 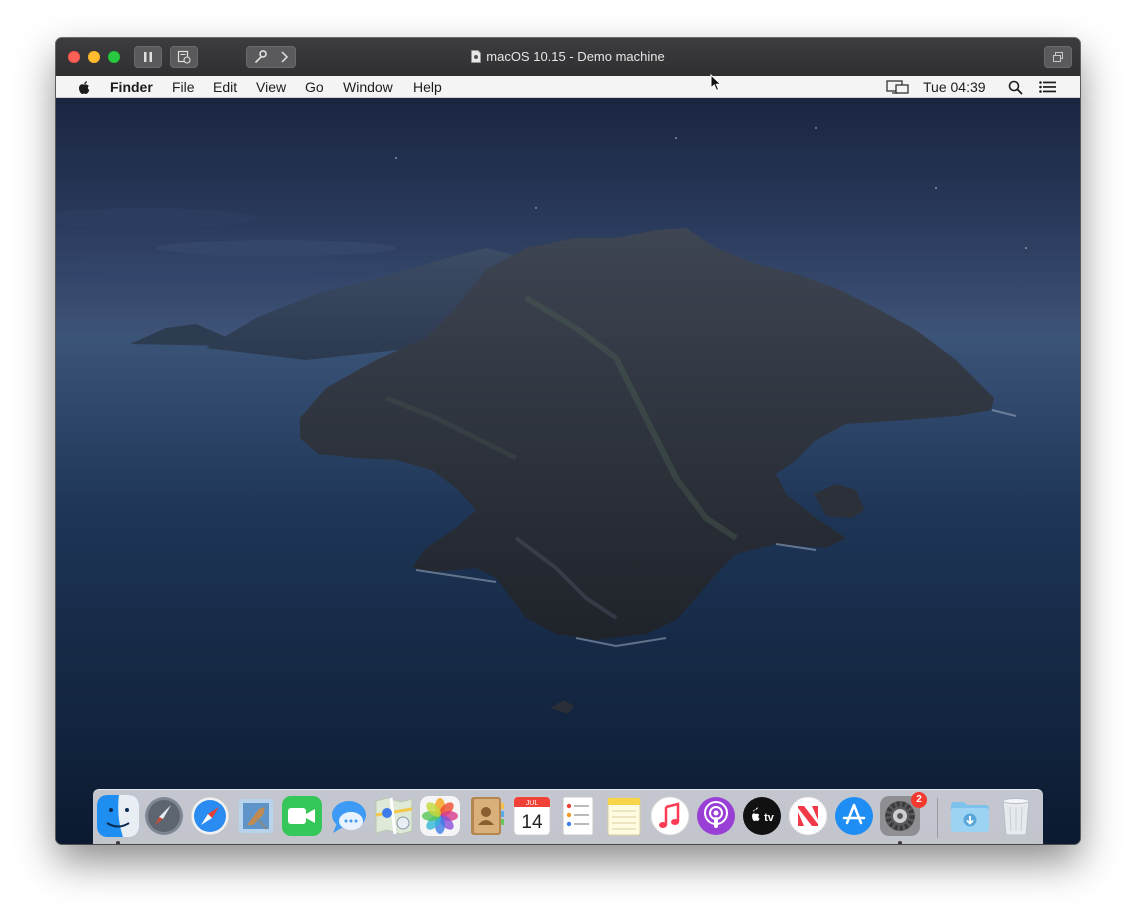 I want to click on notes-icon, so click(x=624, y=816).